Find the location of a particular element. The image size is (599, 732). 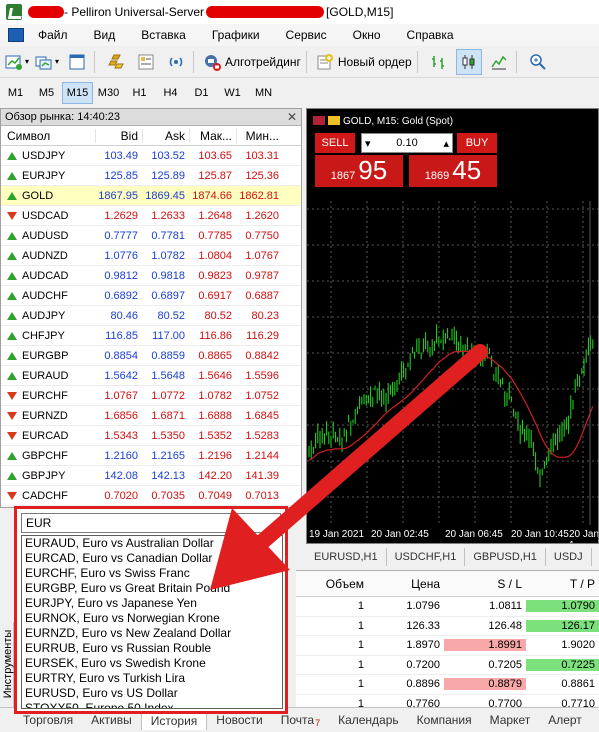

order-row: 1 0.8896 0.8879 0.8861 is located at coordinates (447, 685).